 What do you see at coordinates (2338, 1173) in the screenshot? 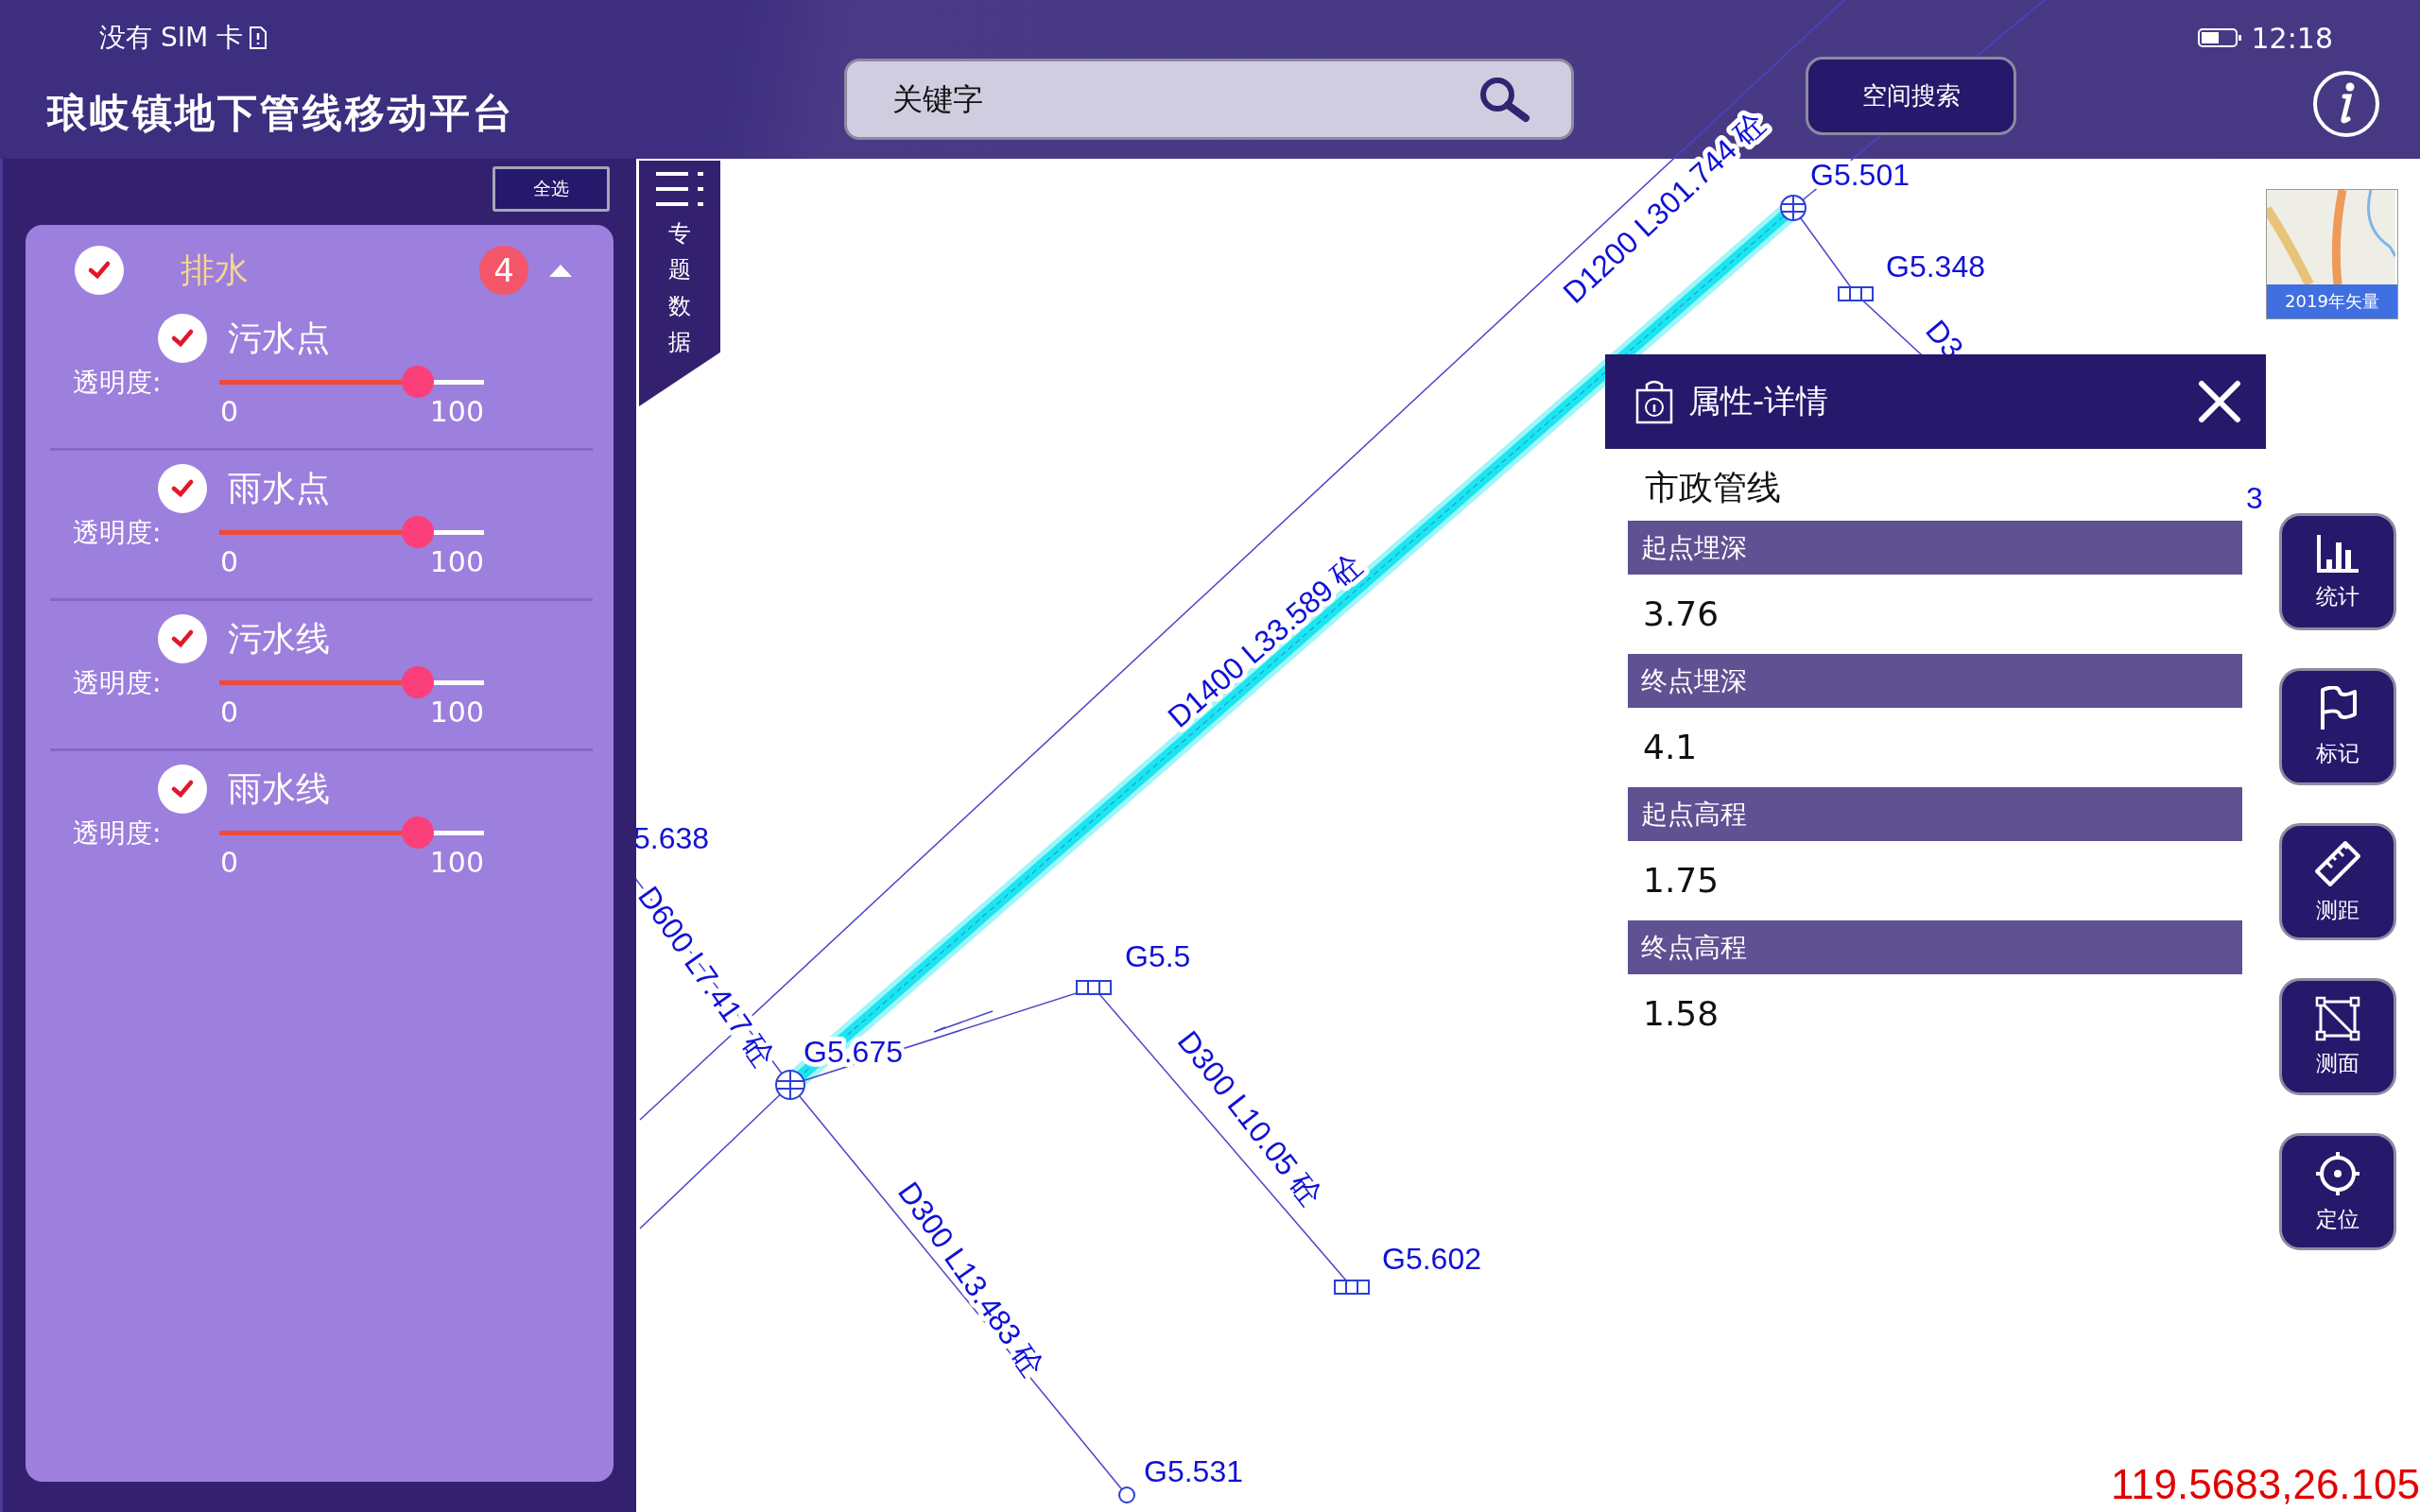
I see `crosshair-icon` at bounding box center [2338, 1173].